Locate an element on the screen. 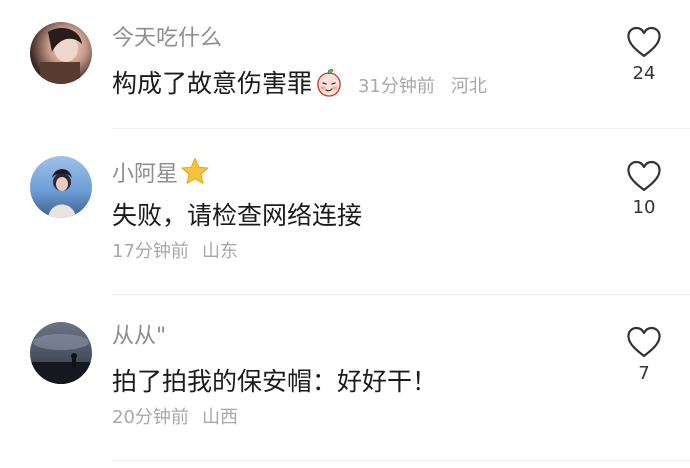 Image resolution: width=690 pixels, height=468 pixels. like-count: 10 is located at coordinates (644, 207).